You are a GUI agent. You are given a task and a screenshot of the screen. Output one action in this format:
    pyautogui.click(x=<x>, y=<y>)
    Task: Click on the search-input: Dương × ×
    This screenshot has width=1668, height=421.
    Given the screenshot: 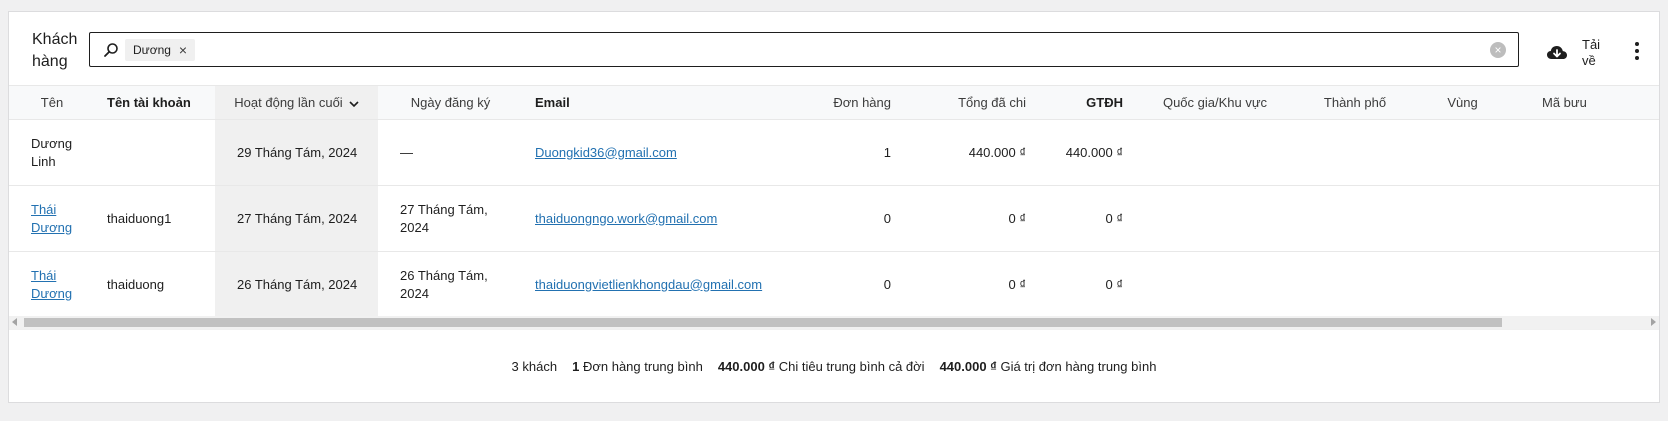 What is the action you would take?
    pyautogui.click(x=804, y=49)
    